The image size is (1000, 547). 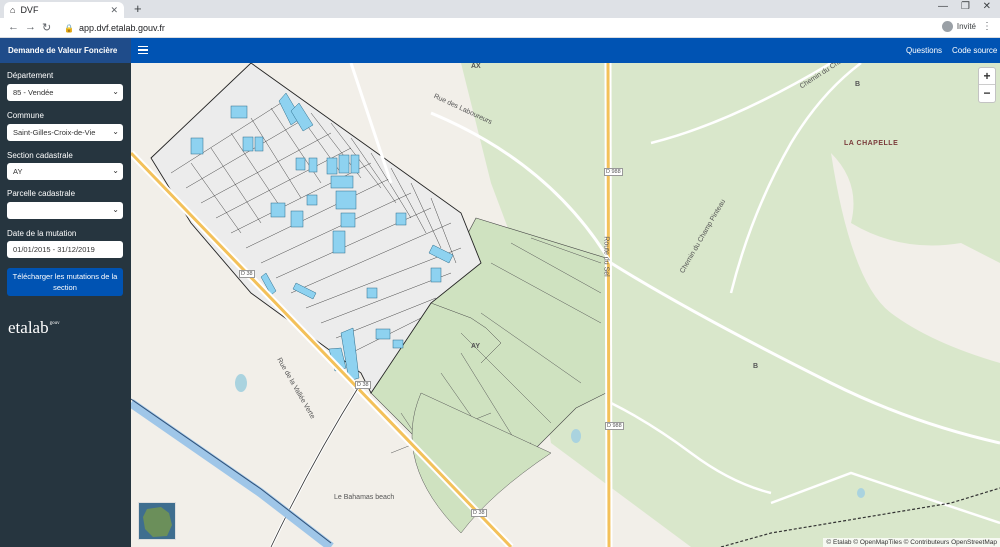 What do you see at coordinates (46, 27) in the screenshot?
I see `reload-icon: ↻` at bounding box center [46, 27].